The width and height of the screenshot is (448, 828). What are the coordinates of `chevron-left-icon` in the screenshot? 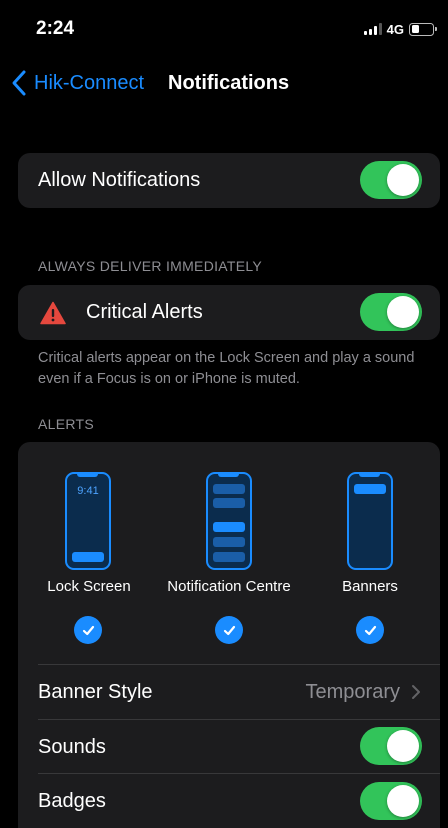 It's located at (19, 83).